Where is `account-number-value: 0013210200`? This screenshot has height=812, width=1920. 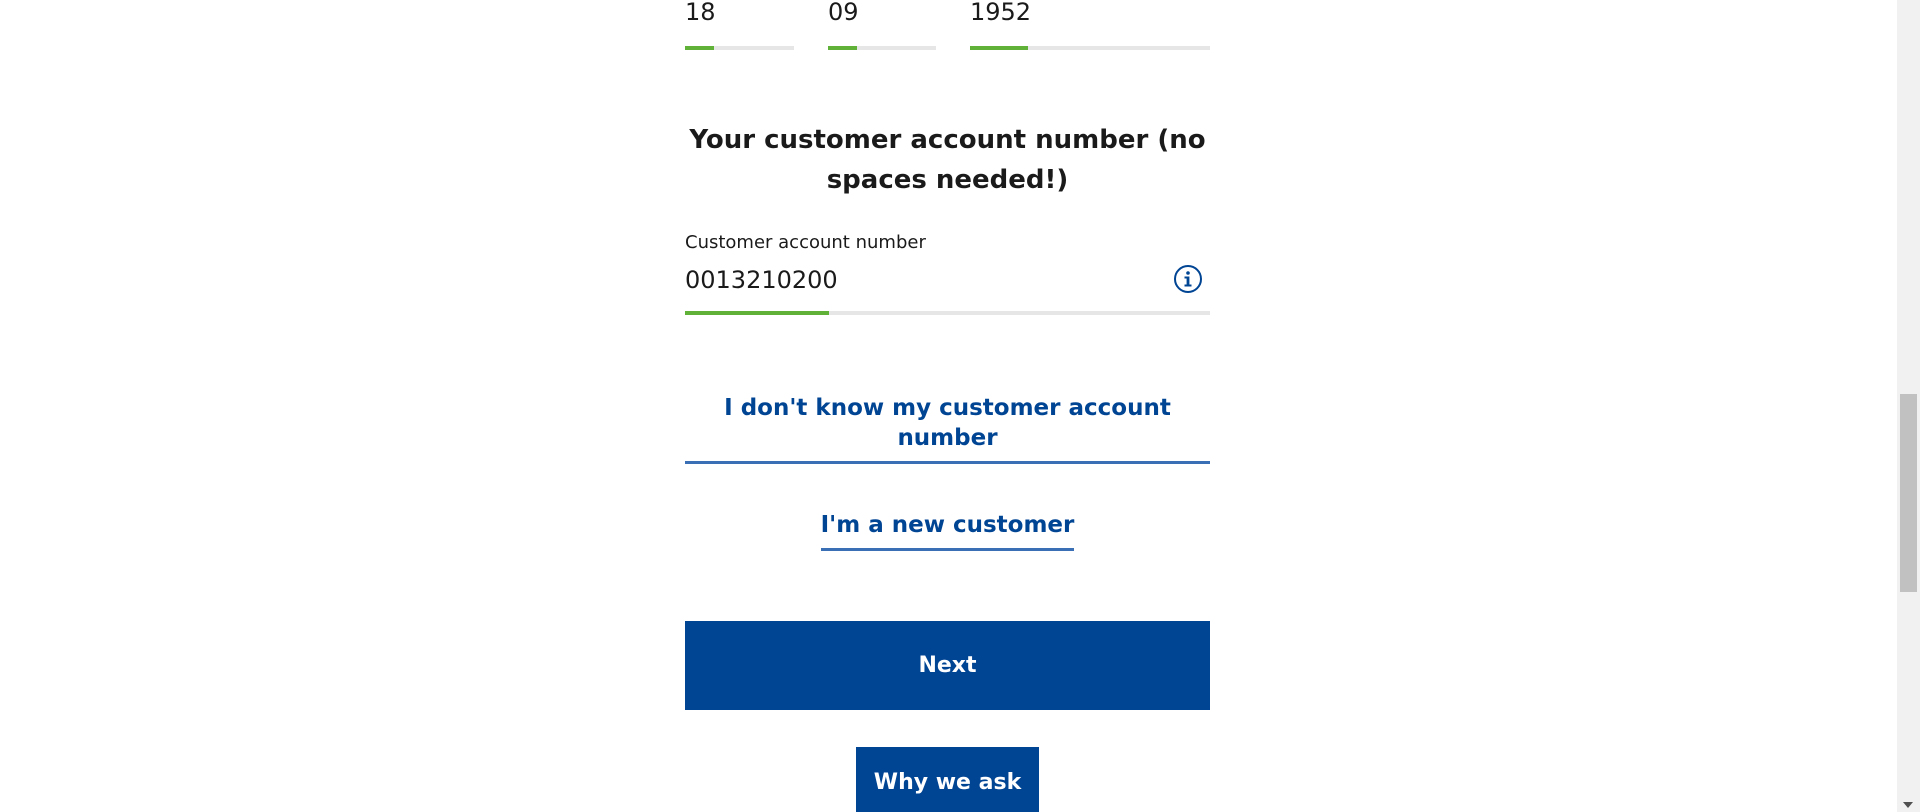
account-number-value: 0013210200 is located at coordinates (761, 280).